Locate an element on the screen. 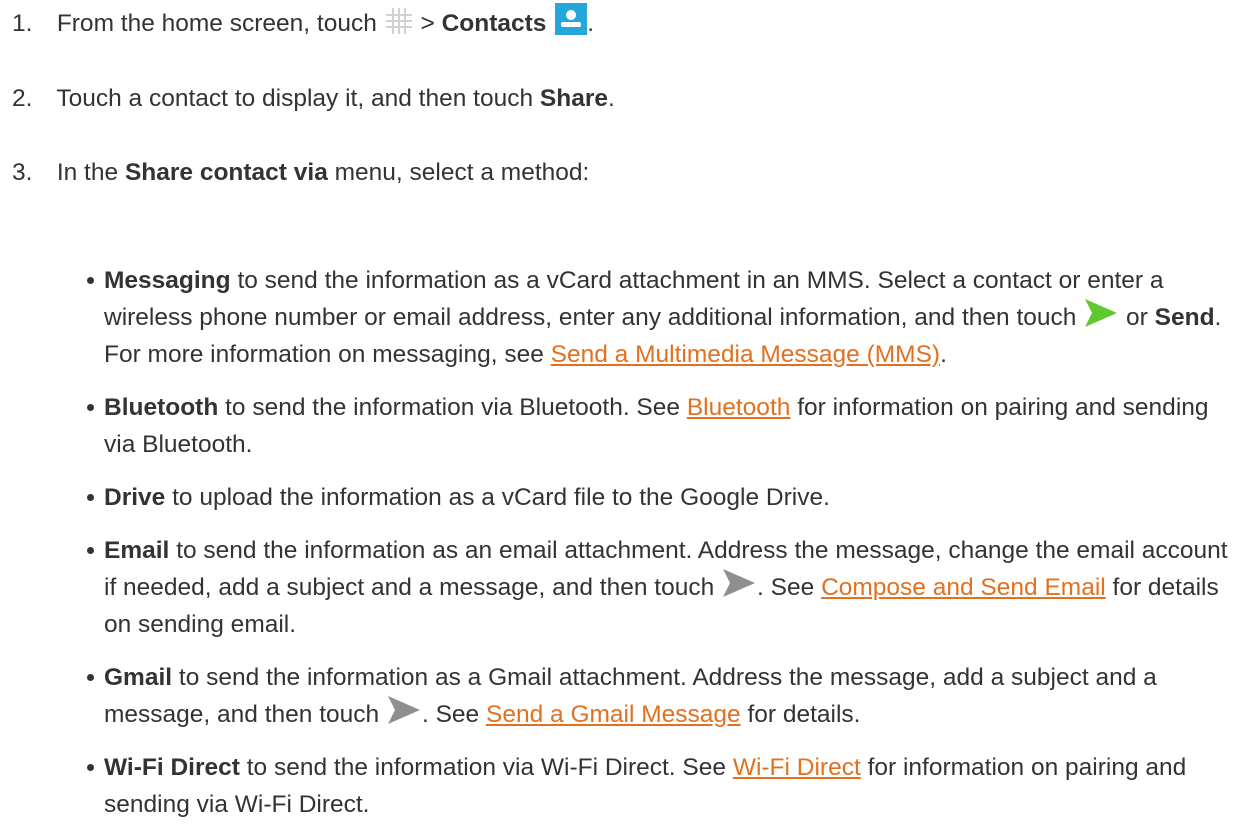 The width and height of the screenshot is (1249, 839). item-end: . is located at coordinates (943, 354).